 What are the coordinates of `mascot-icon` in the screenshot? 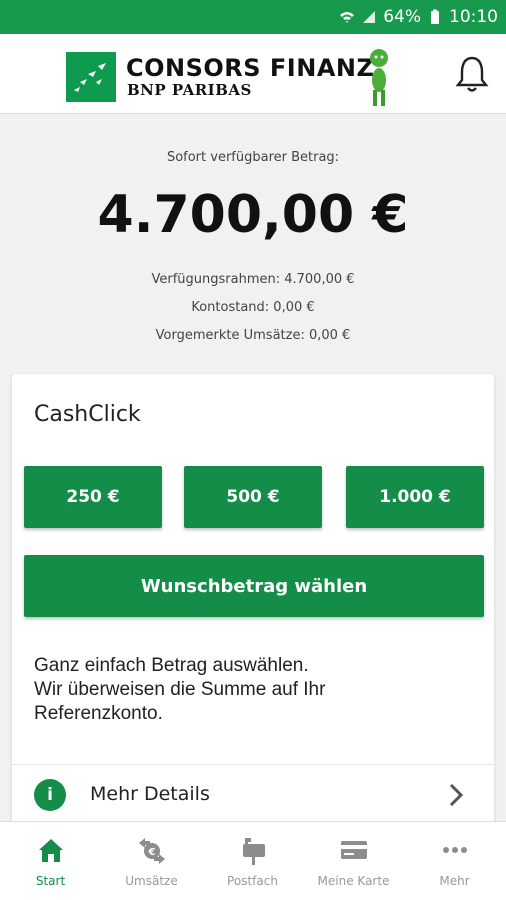 It's located at (379, 77).